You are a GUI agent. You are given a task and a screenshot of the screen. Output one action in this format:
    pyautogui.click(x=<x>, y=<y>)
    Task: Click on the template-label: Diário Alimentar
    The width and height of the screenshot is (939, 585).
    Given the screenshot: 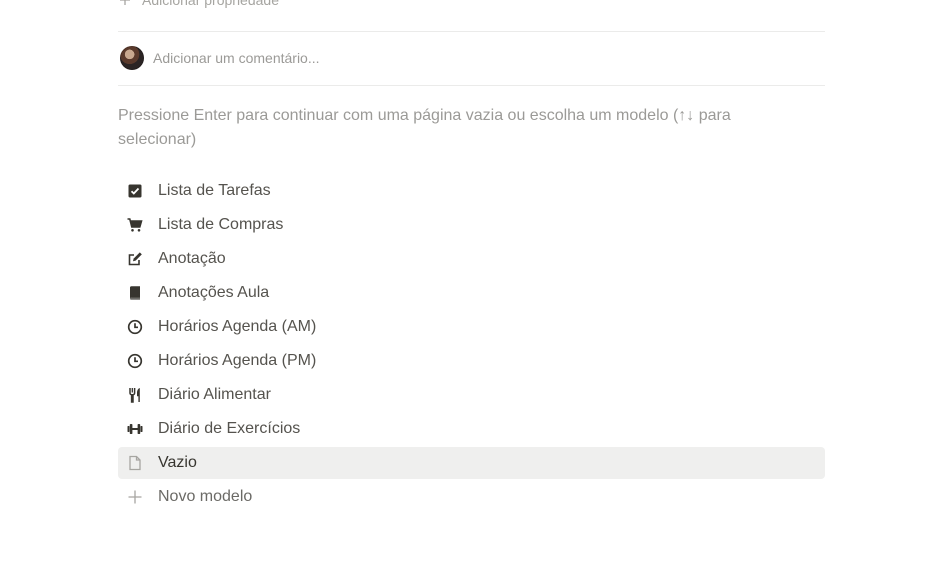 What is the action you would take?
    pyautogui.click(x=214, y=394)
    